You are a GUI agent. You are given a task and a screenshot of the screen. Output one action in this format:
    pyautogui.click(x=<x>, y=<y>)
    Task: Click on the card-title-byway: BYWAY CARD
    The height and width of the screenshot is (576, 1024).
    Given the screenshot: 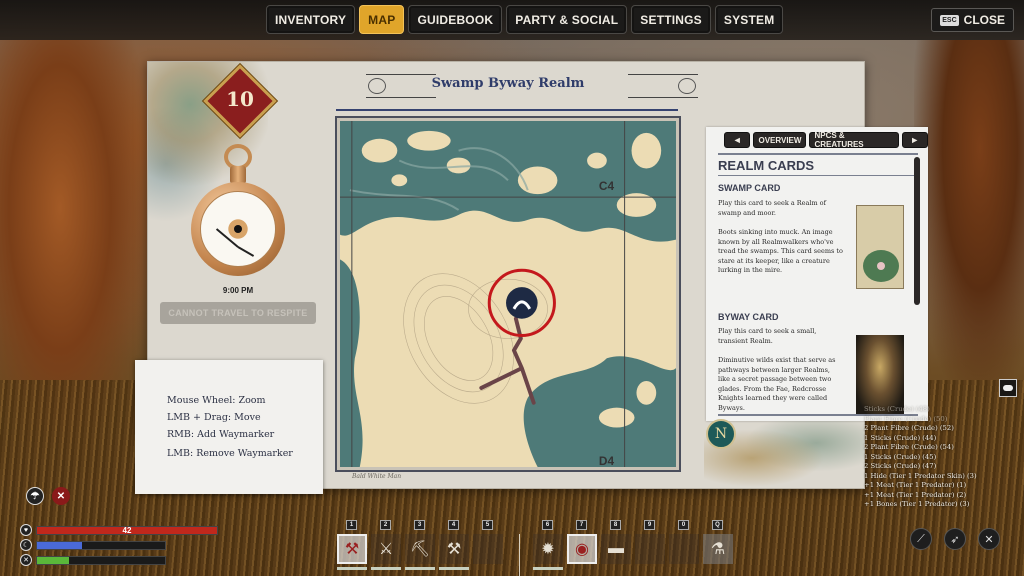 What is the action you would take?
    pyautogui.click(x=748, y=317)
    